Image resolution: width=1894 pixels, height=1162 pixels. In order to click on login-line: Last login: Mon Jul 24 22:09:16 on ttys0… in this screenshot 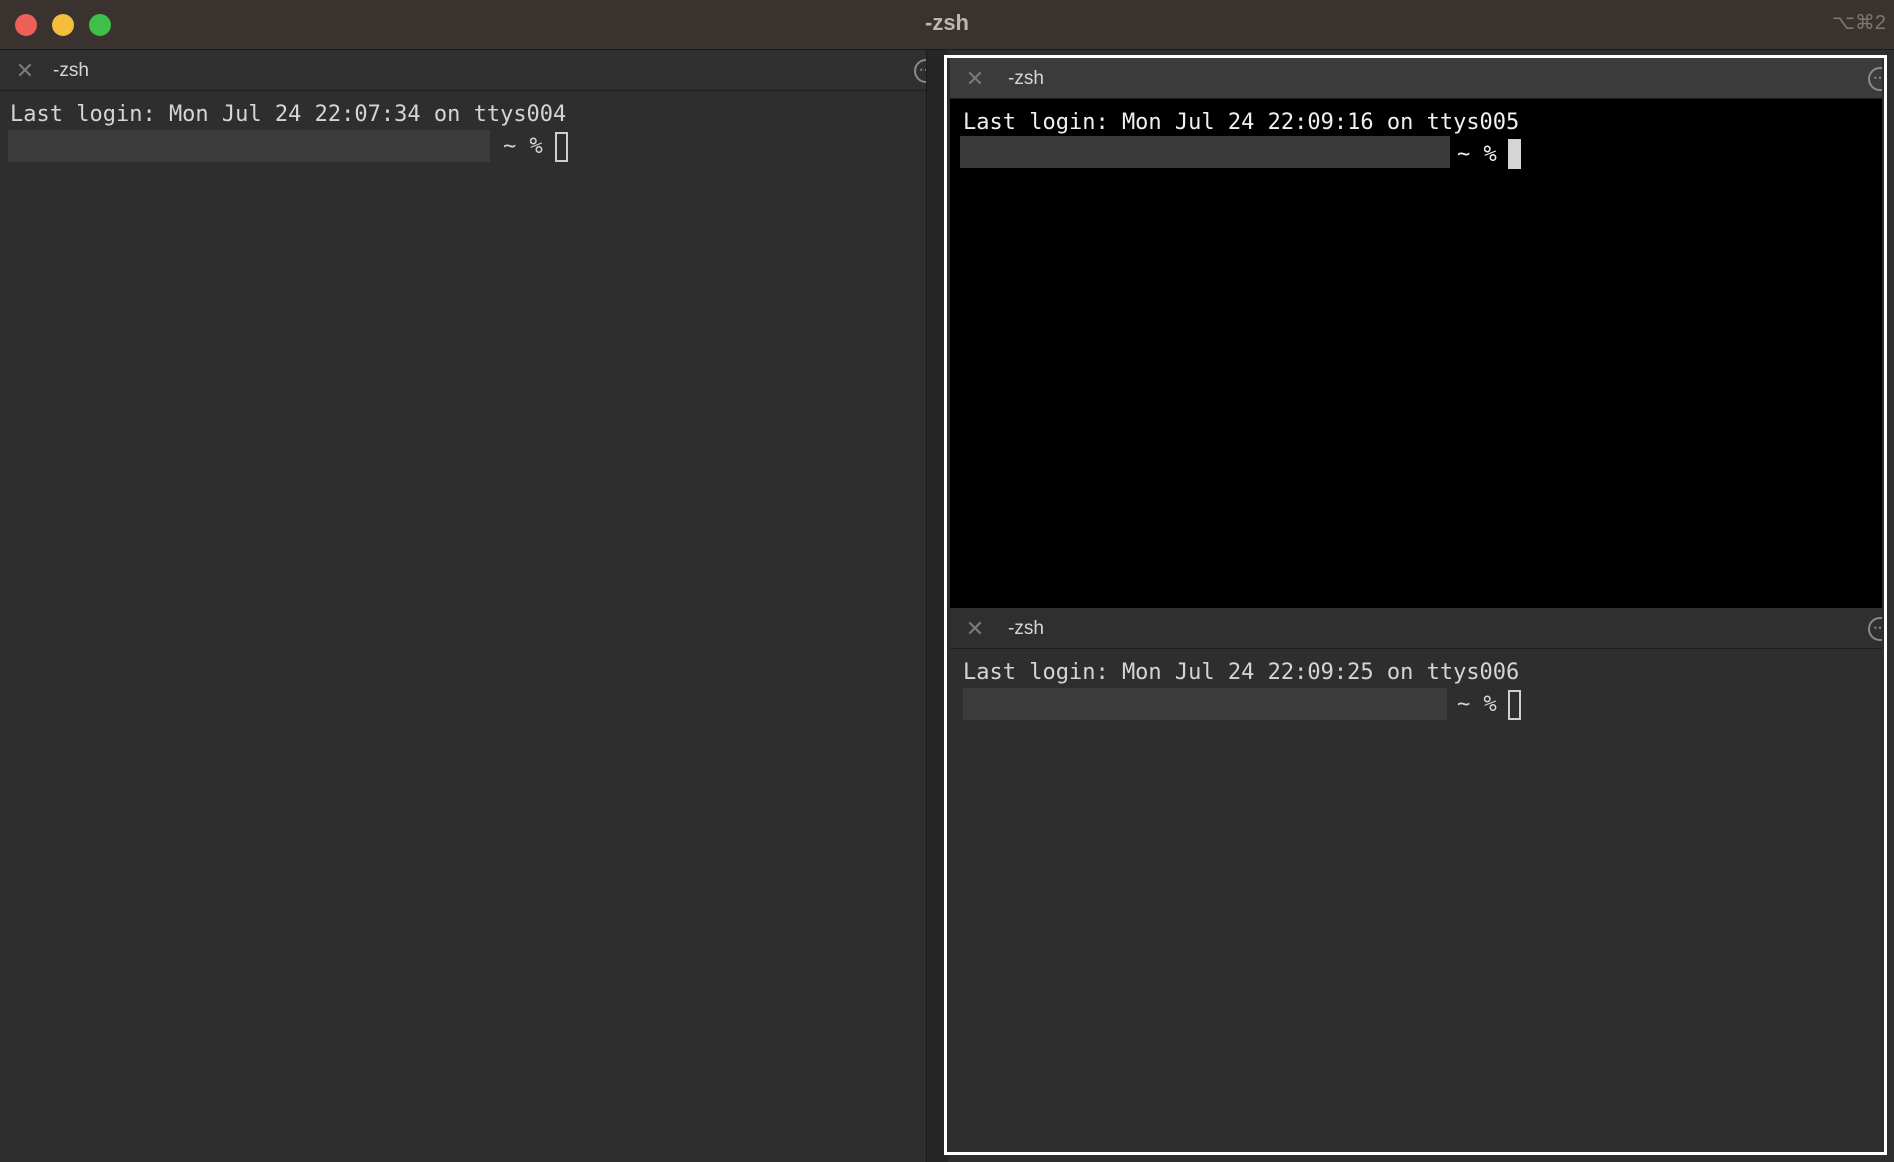, I will do `click(1241, 122)`.